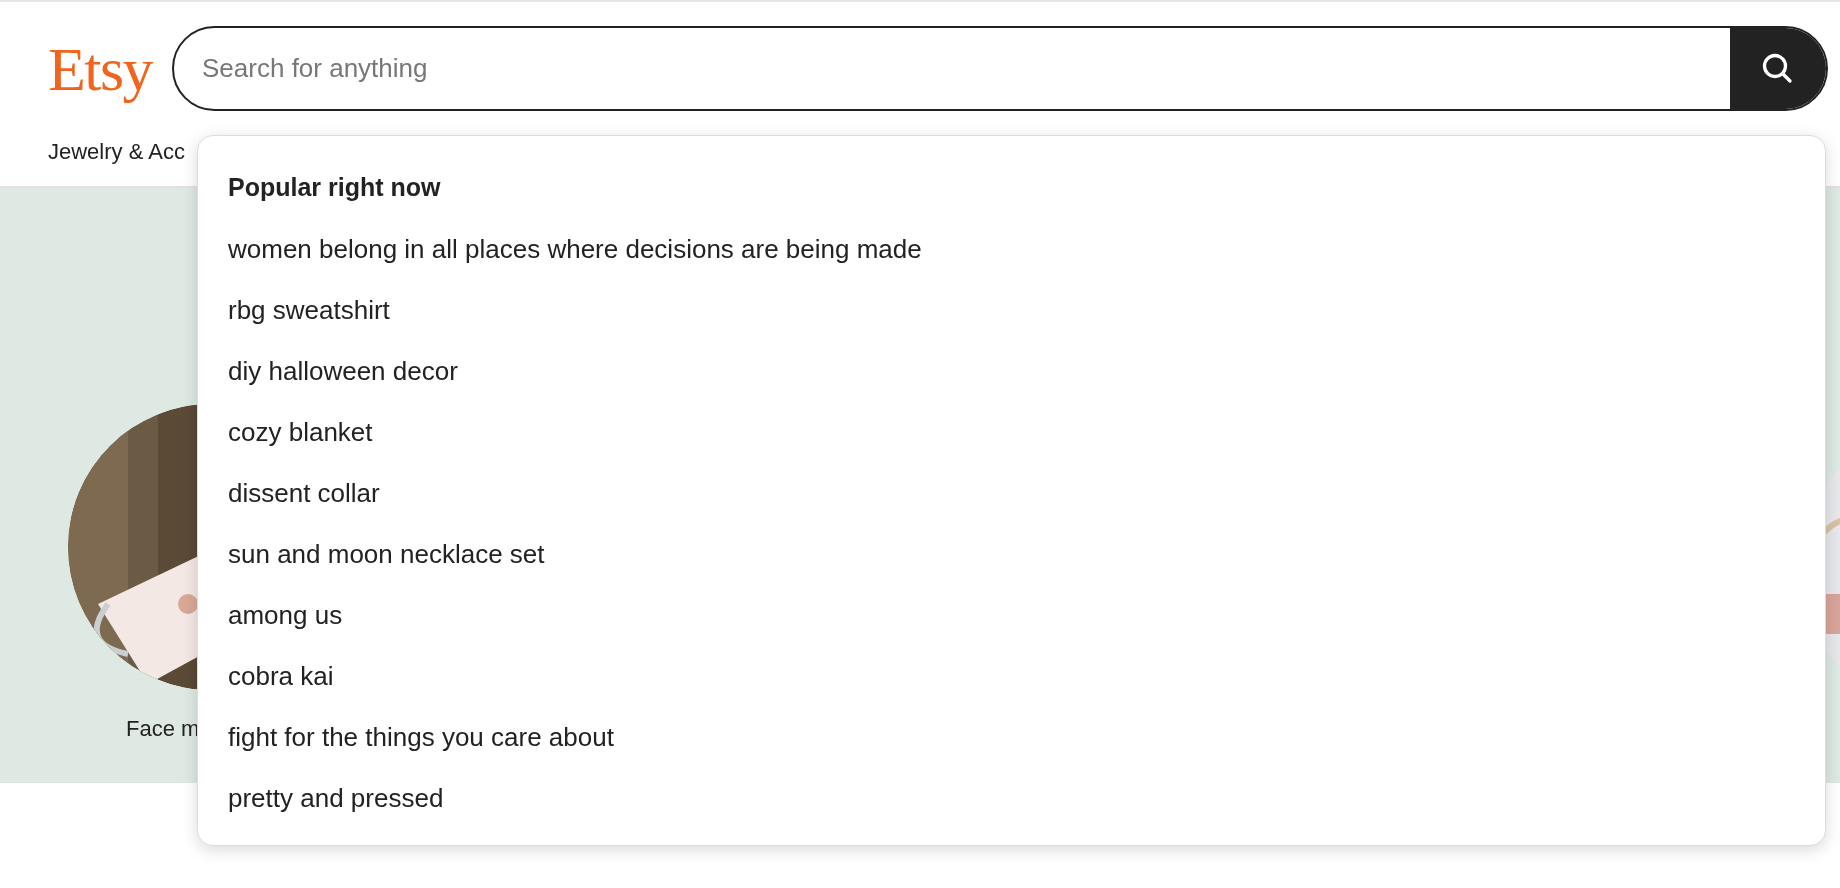  Describe the element at coordinates (386, 565) in the screenshot. I see `suggestion-item: sun and moon necklace set` at that location.